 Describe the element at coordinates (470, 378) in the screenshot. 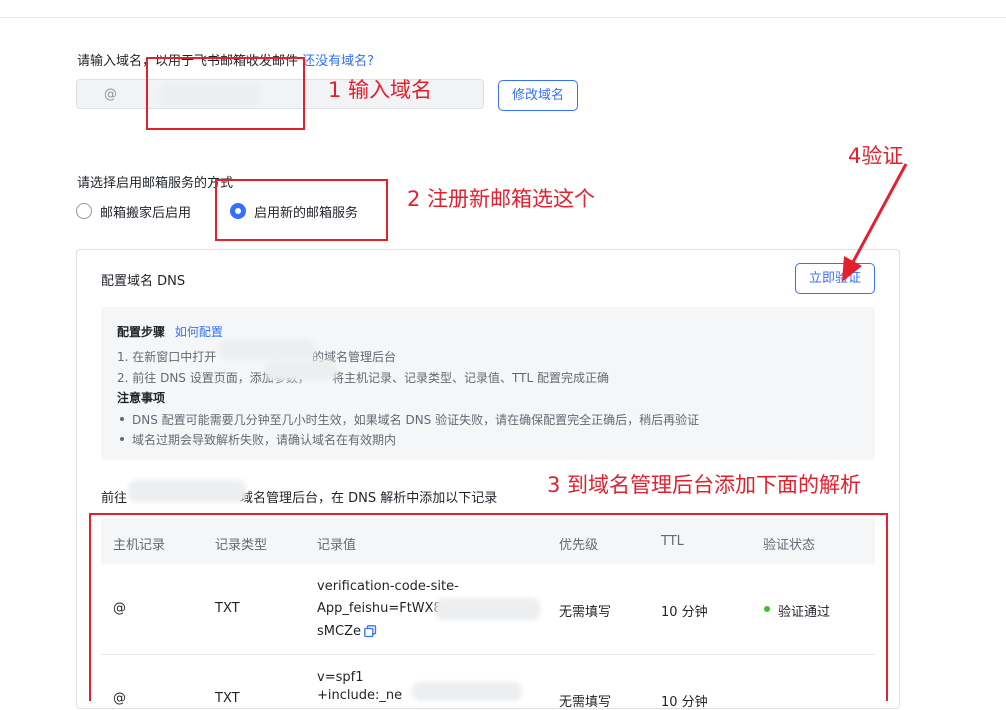

I see `step-2-end: 将主机记录、记录类型、记录值、TTL 配置完成正确` at that location.